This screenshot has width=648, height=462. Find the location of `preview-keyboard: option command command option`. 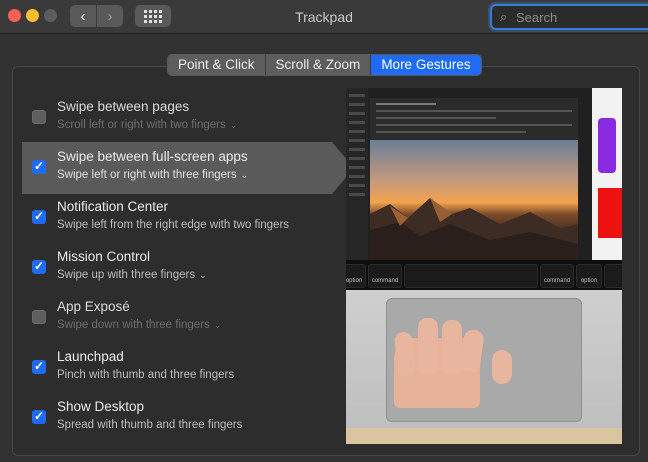

preview-keyboard: option command command option is located at coordinates (484, 275).